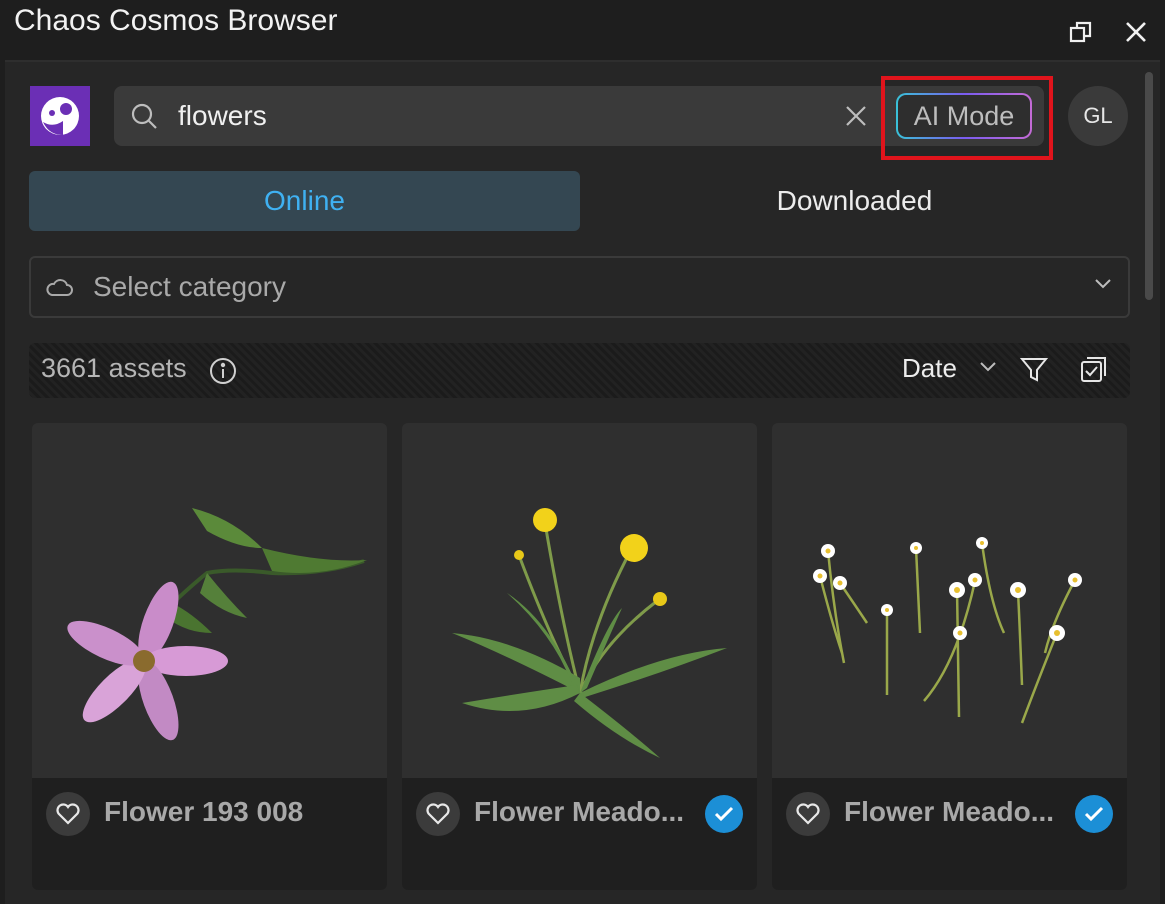  I want to click on restore-window-button, so click(1081, 32).